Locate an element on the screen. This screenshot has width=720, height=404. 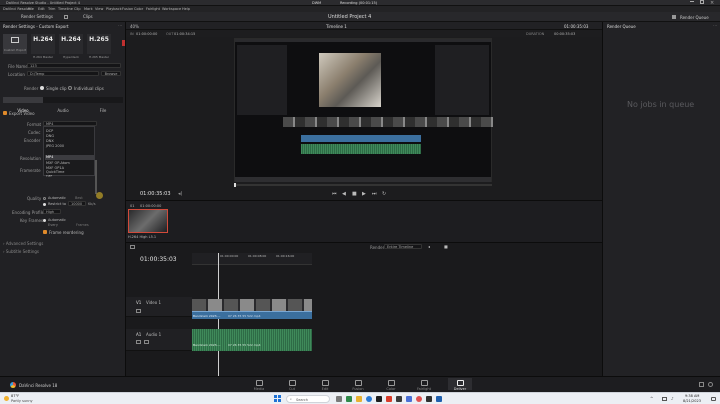
export-video-checkbox is located at coordinates (5, 113).